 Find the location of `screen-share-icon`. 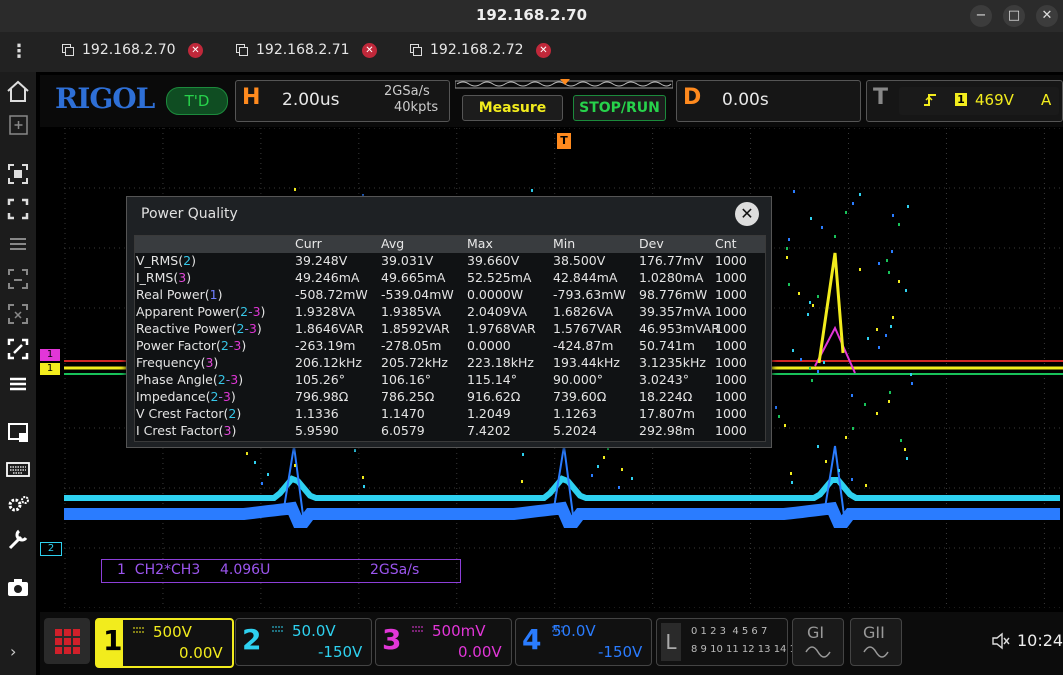

screen-share-icon is located at coordinates (18, 279).